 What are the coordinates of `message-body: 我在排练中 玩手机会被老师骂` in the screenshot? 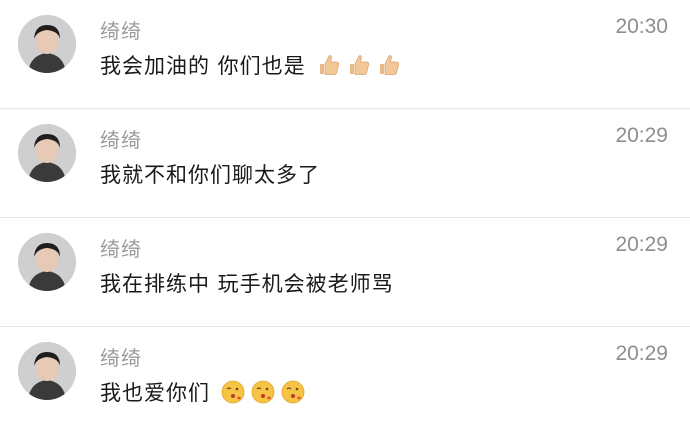 It's located at (247, 284).